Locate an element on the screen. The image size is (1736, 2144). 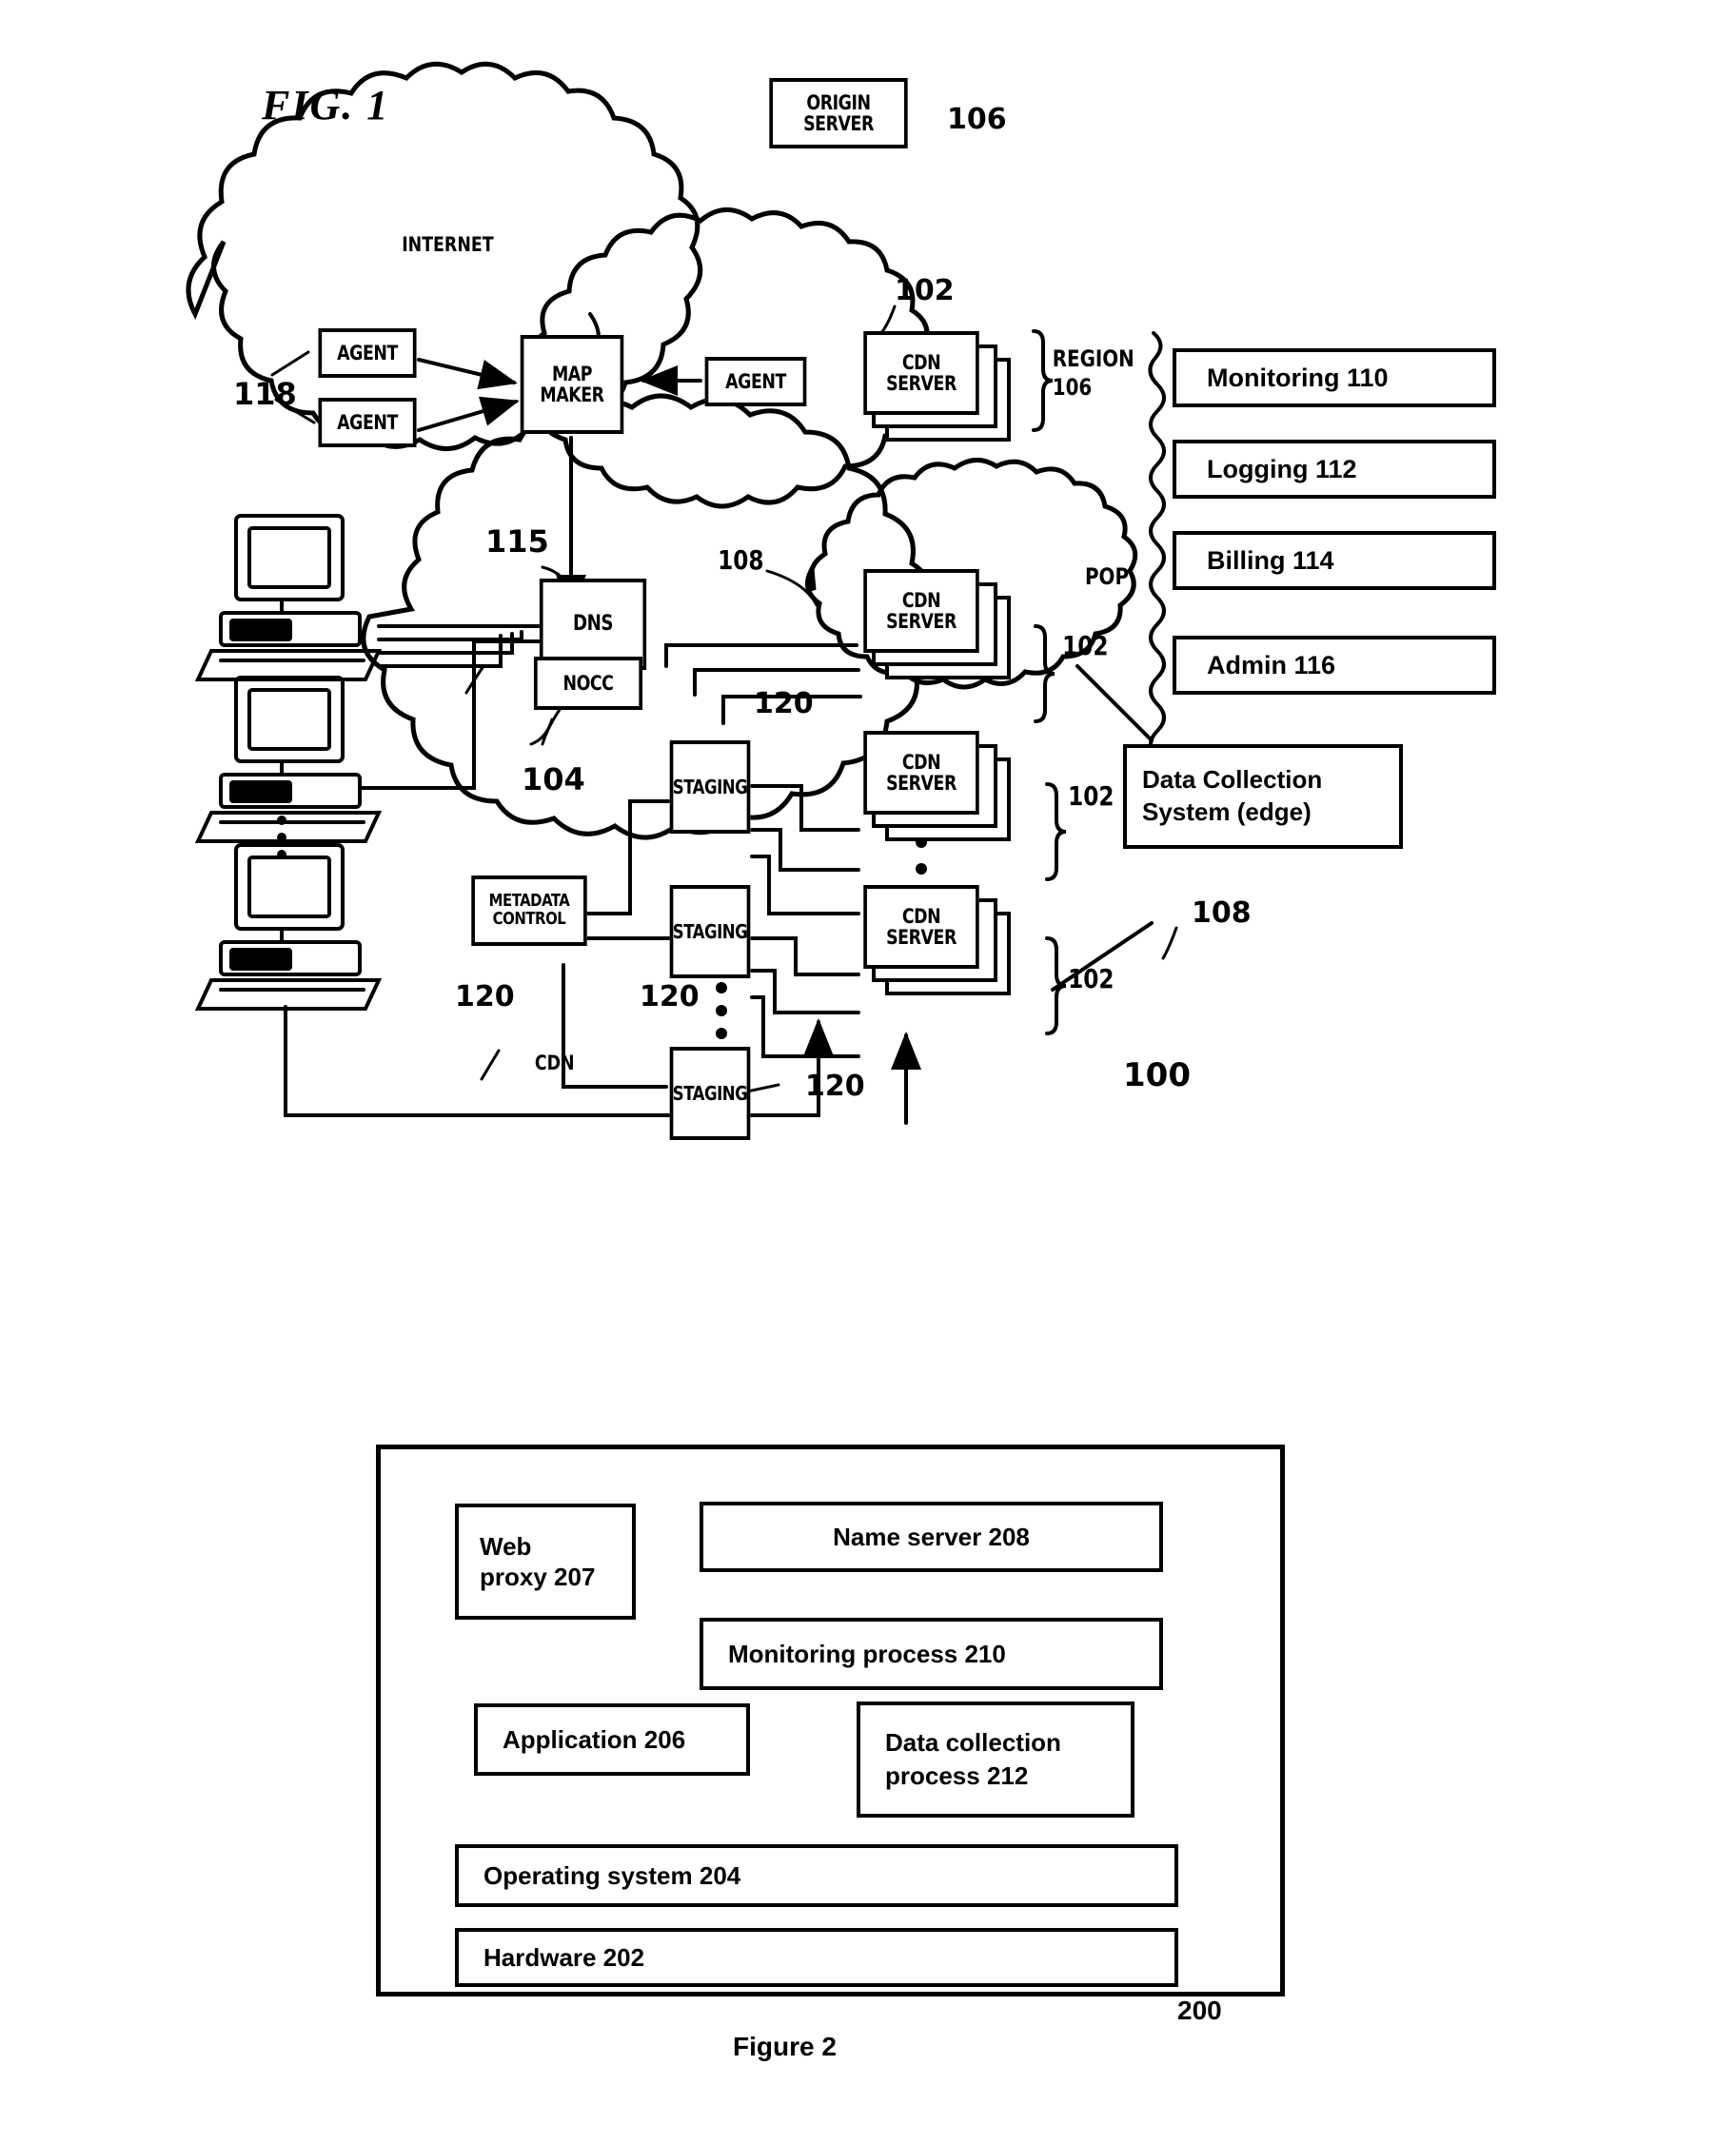
map-maker-box: MAP MAKER is located at coordinates (572, 384).